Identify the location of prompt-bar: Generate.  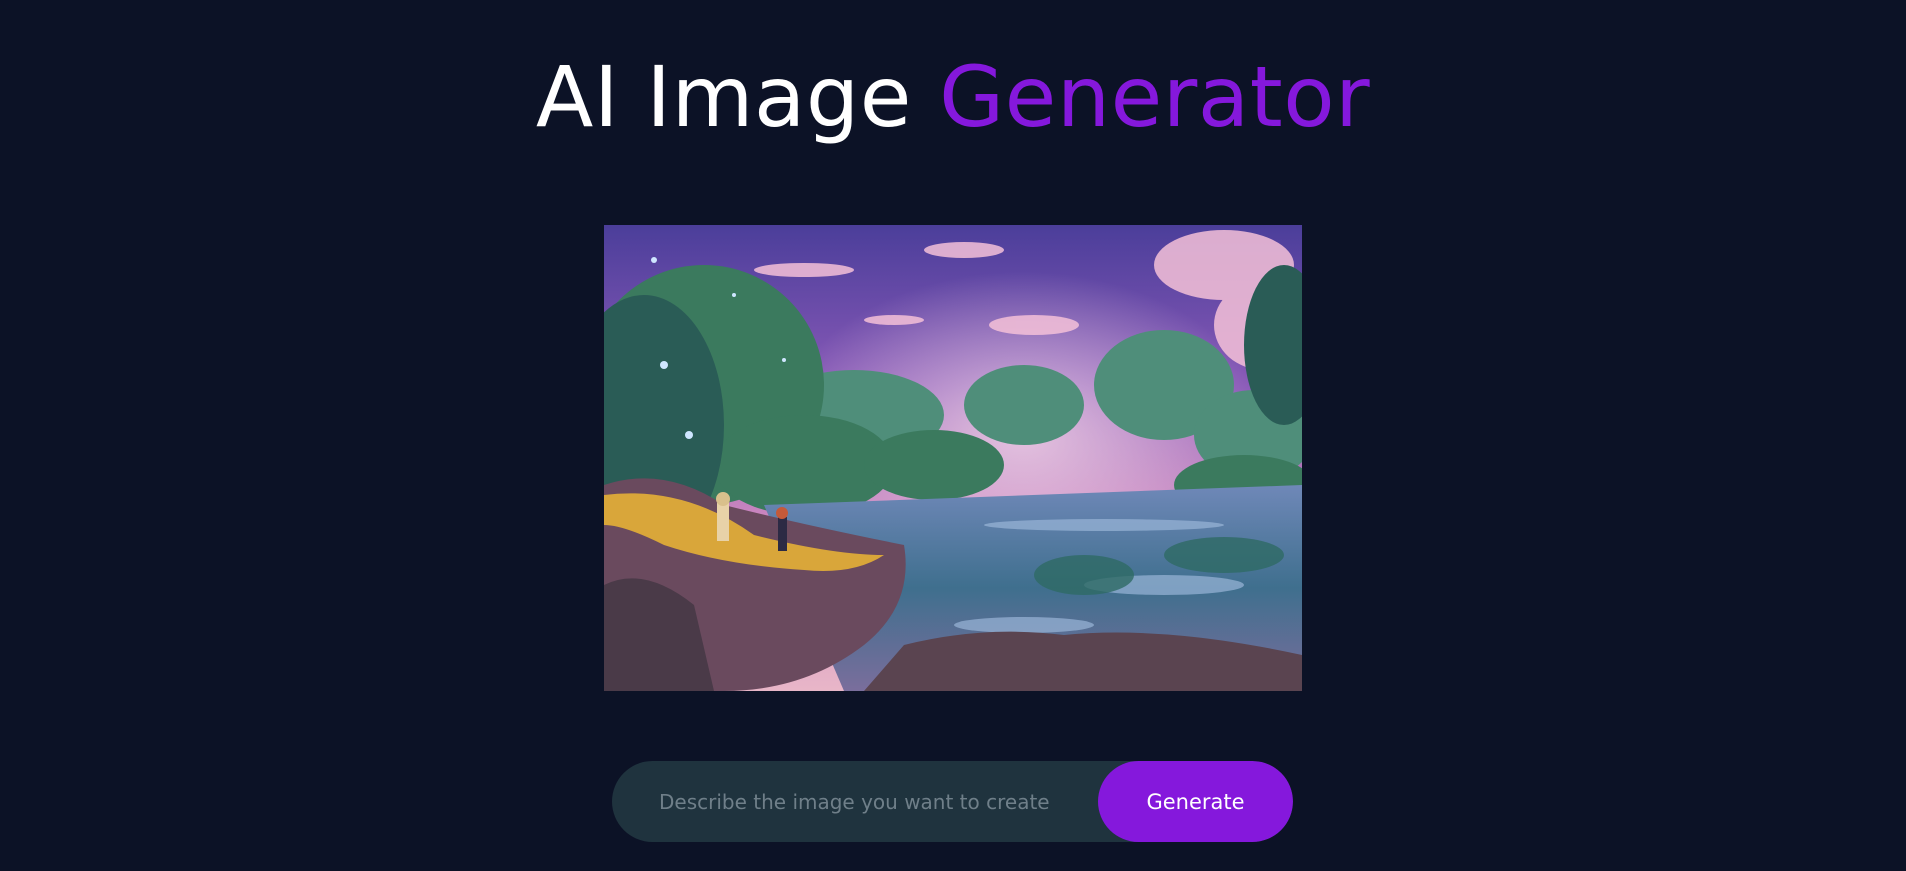
(952, 801).